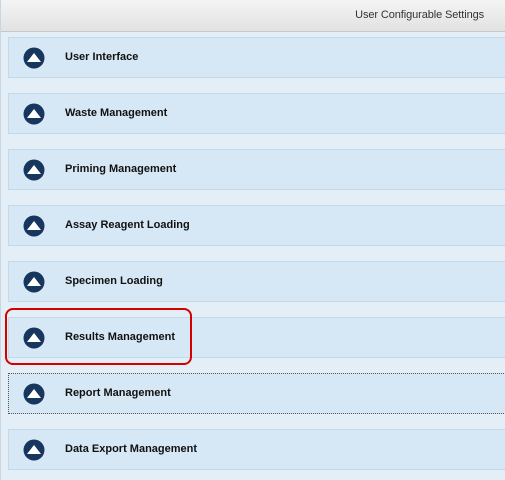  What do you see at coordinates (256, 57) in the screenshot?
I see `section-user-interface: User Interface` at bounding box center [256, 57].